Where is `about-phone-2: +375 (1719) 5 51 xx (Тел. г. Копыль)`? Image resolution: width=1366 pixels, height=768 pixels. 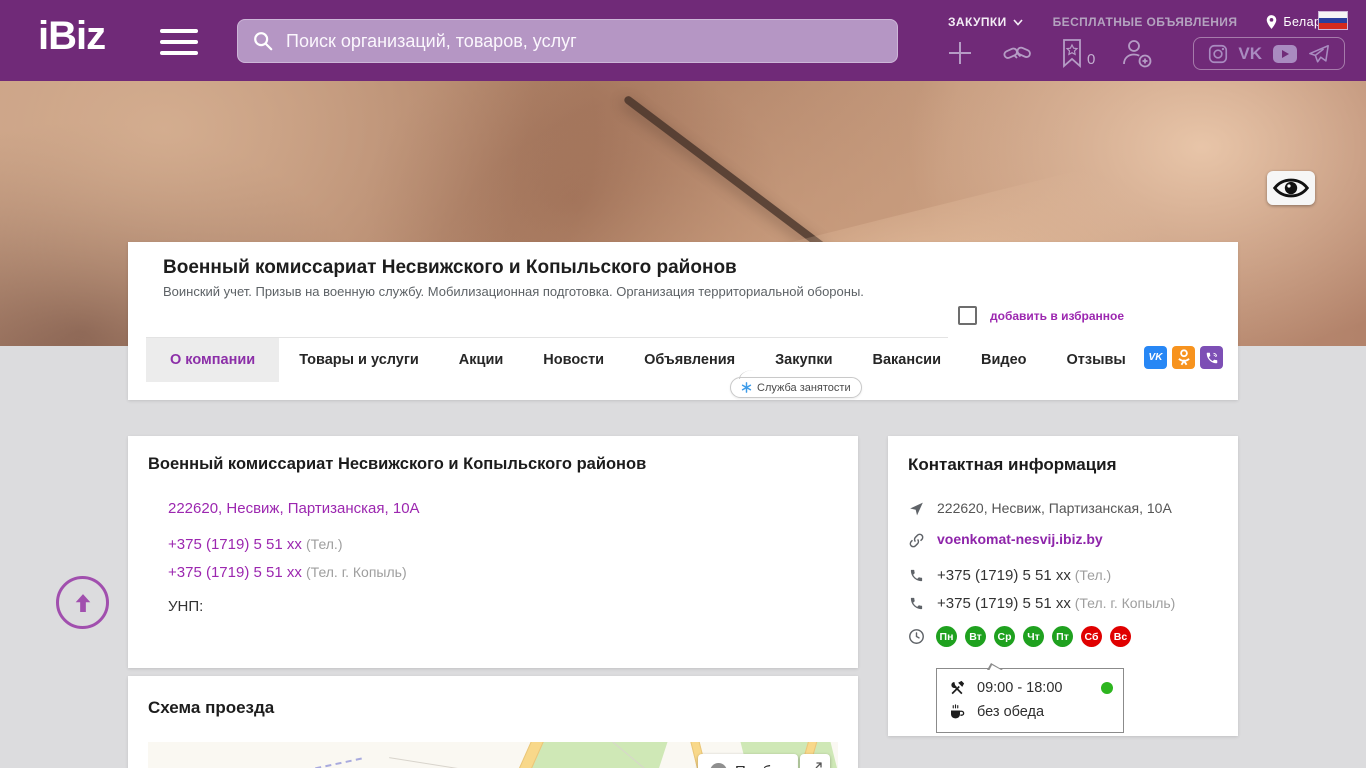
about-phone-2: +375 (1719) 5 51 xx (Тел. г. Копыль) is located at coordinates (287, 572).